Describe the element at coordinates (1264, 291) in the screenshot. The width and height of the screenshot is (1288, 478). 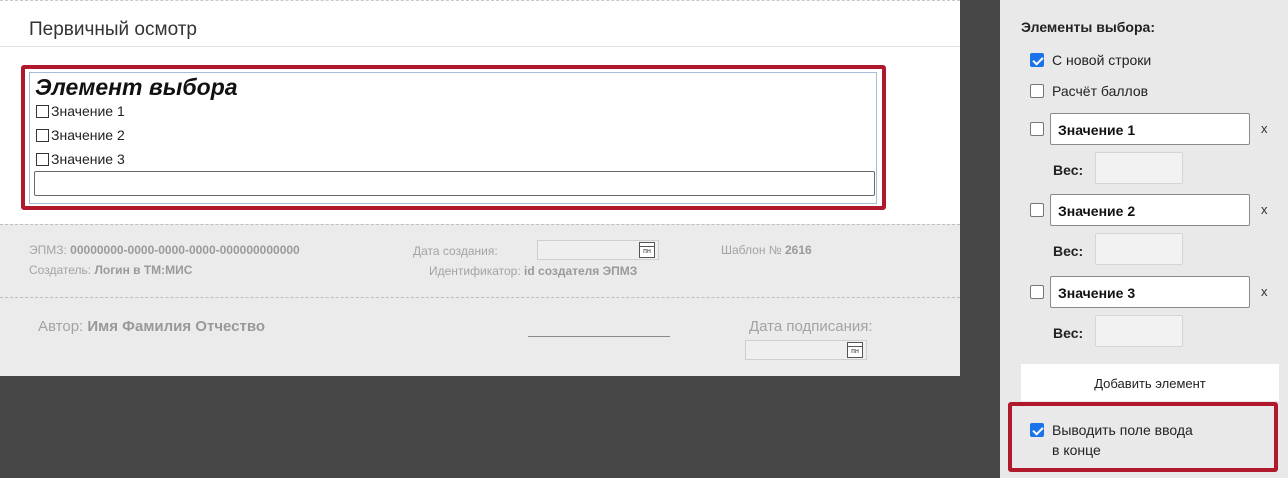
I see `value-3-delete-icon: x` at that location.